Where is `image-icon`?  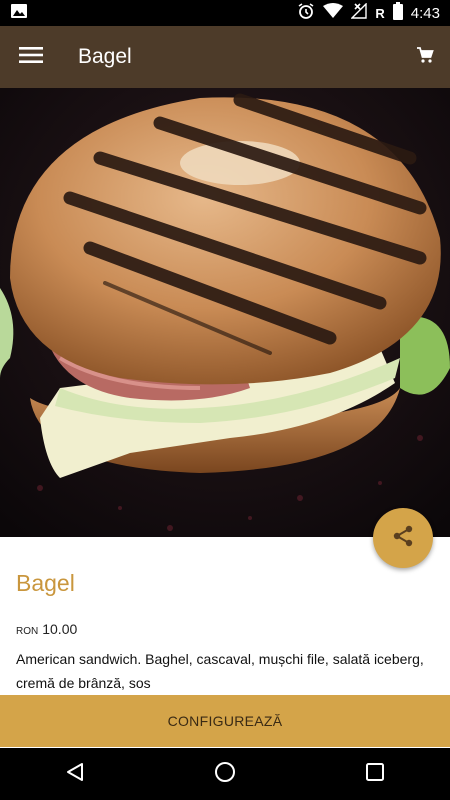 image-icon is located at coordinates (19, 13).